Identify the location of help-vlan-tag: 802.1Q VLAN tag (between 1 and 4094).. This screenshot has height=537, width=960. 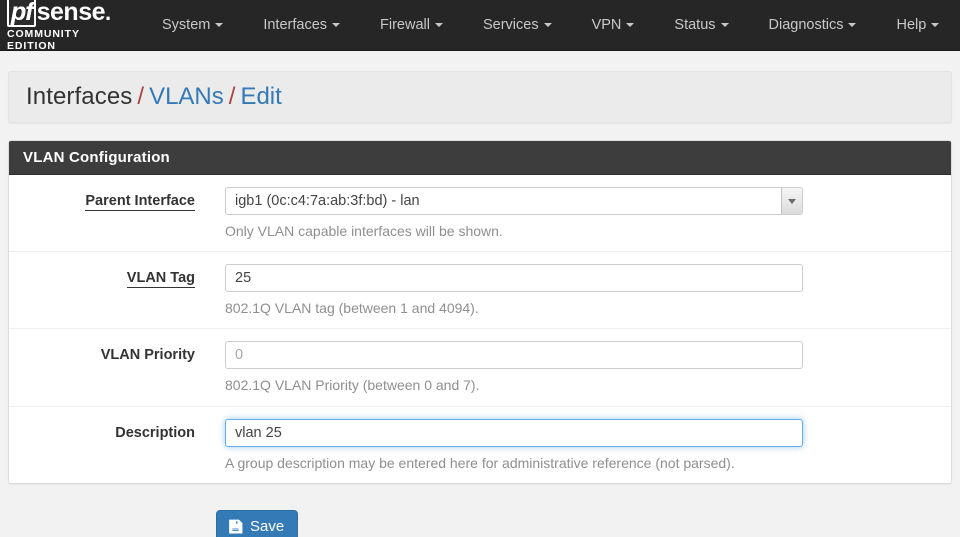
(352, 308).